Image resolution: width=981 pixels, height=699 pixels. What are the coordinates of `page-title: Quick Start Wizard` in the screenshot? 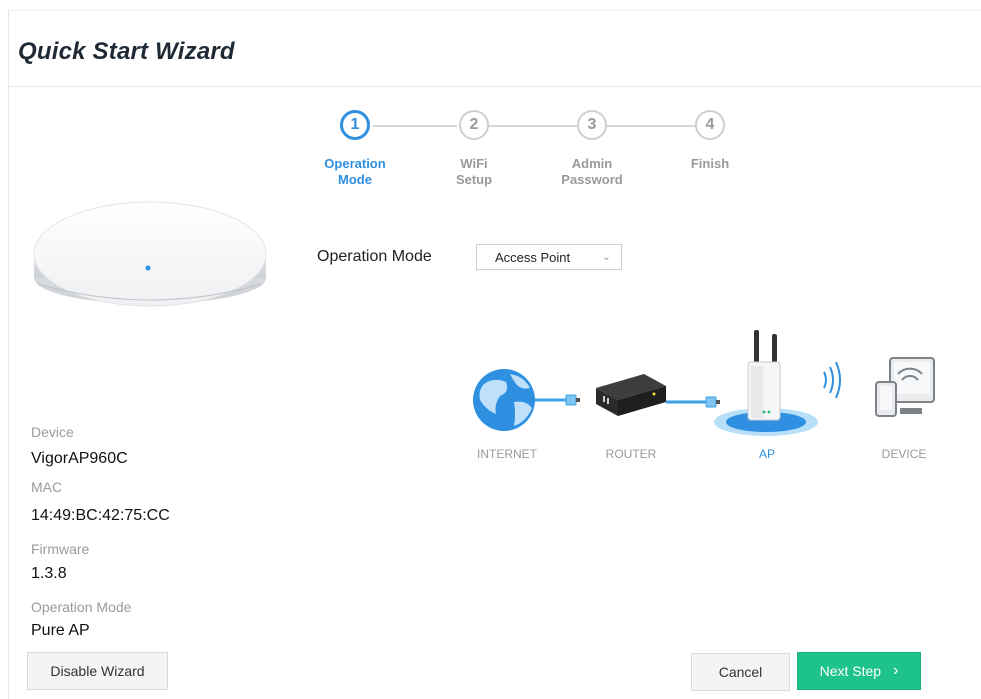 It's located at (126, 51).